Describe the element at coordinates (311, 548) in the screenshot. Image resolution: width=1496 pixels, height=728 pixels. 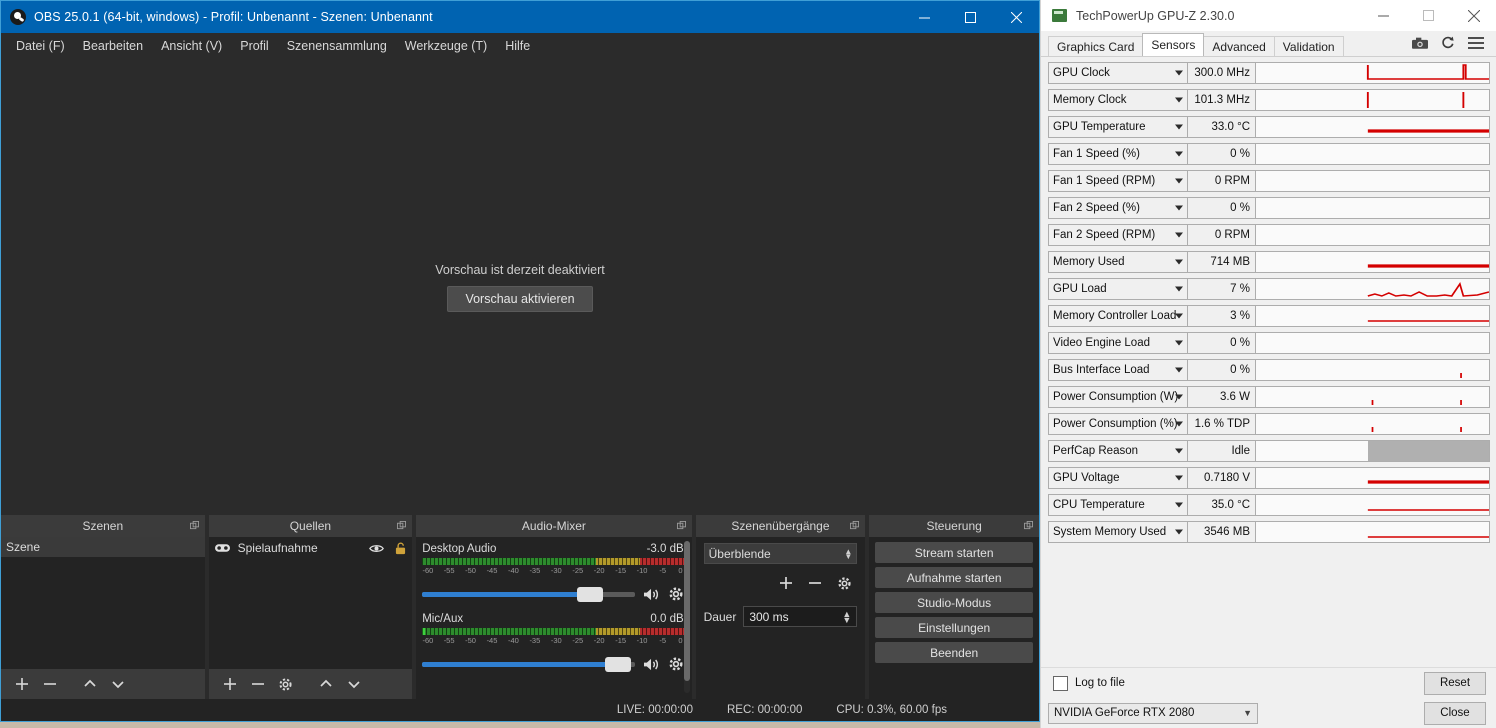
I see `list-item: Spielaufnahme` at that location.